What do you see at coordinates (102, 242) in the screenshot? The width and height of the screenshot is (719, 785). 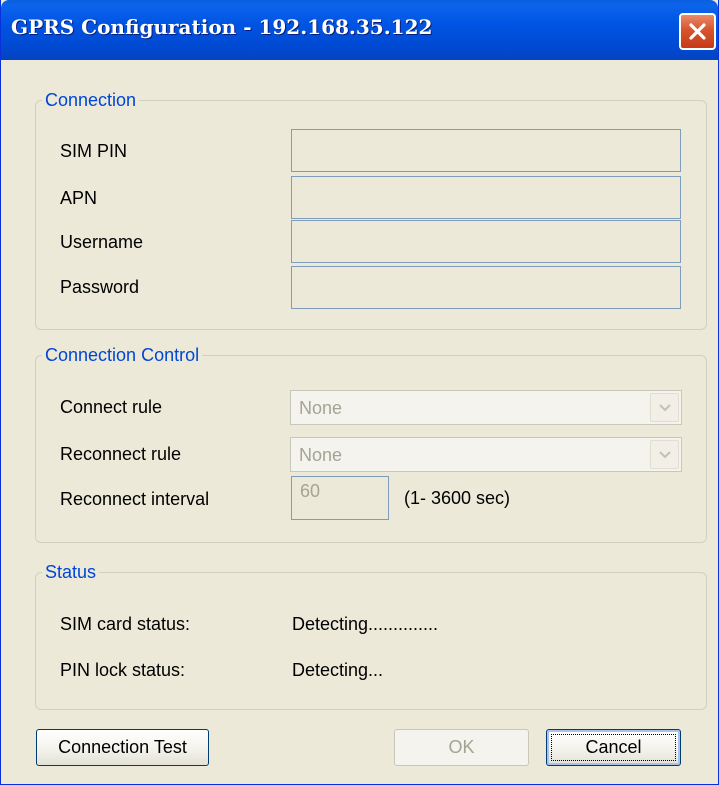 I see `username-label: Username` at bounding box center [102, 242].